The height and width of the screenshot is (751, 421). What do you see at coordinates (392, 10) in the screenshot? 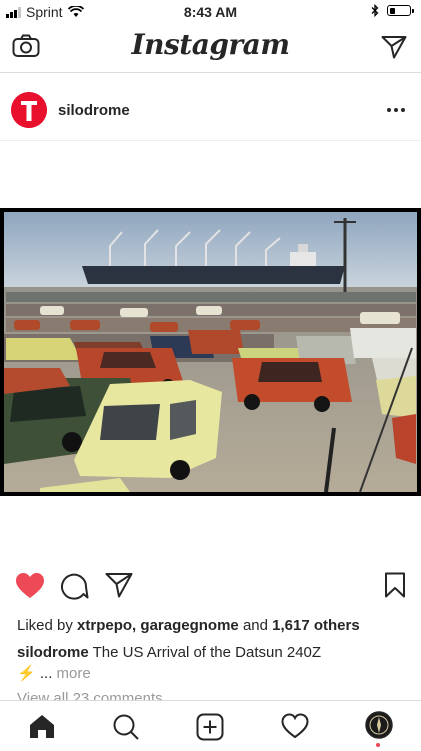
I see `battery-level` at bounding box center [392, 10].